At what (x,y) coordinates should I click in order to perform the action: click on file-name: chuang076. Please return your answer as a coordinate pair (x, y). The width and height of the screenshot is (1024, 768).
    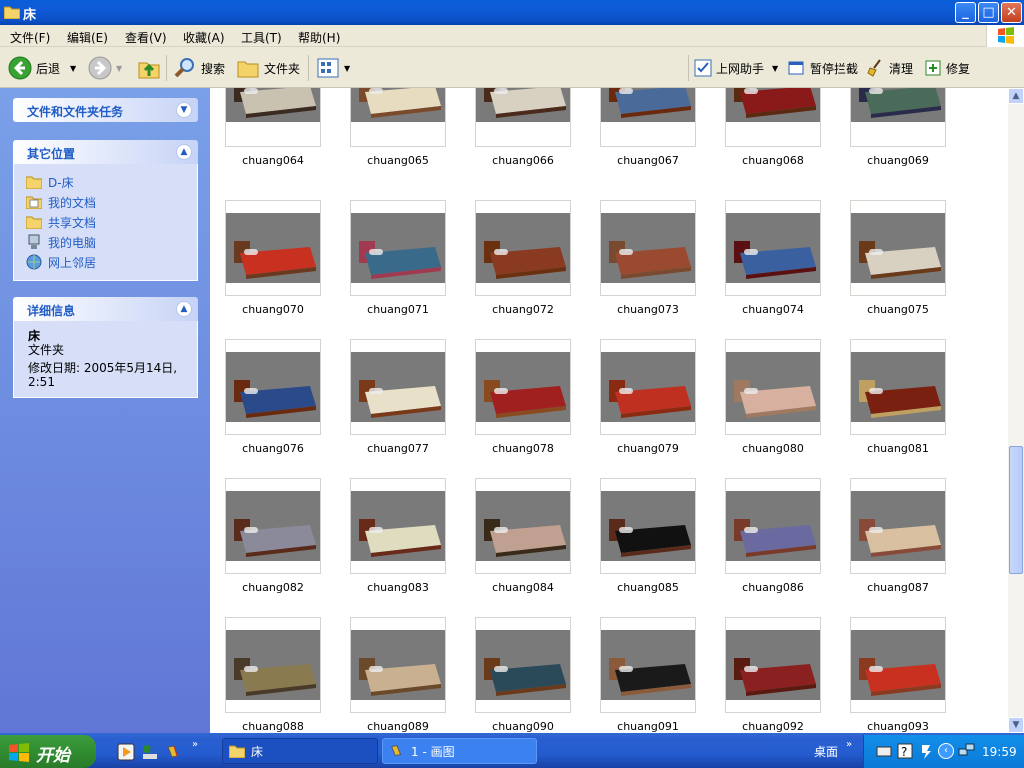
    Looking at the image, I should click on (273, 448).